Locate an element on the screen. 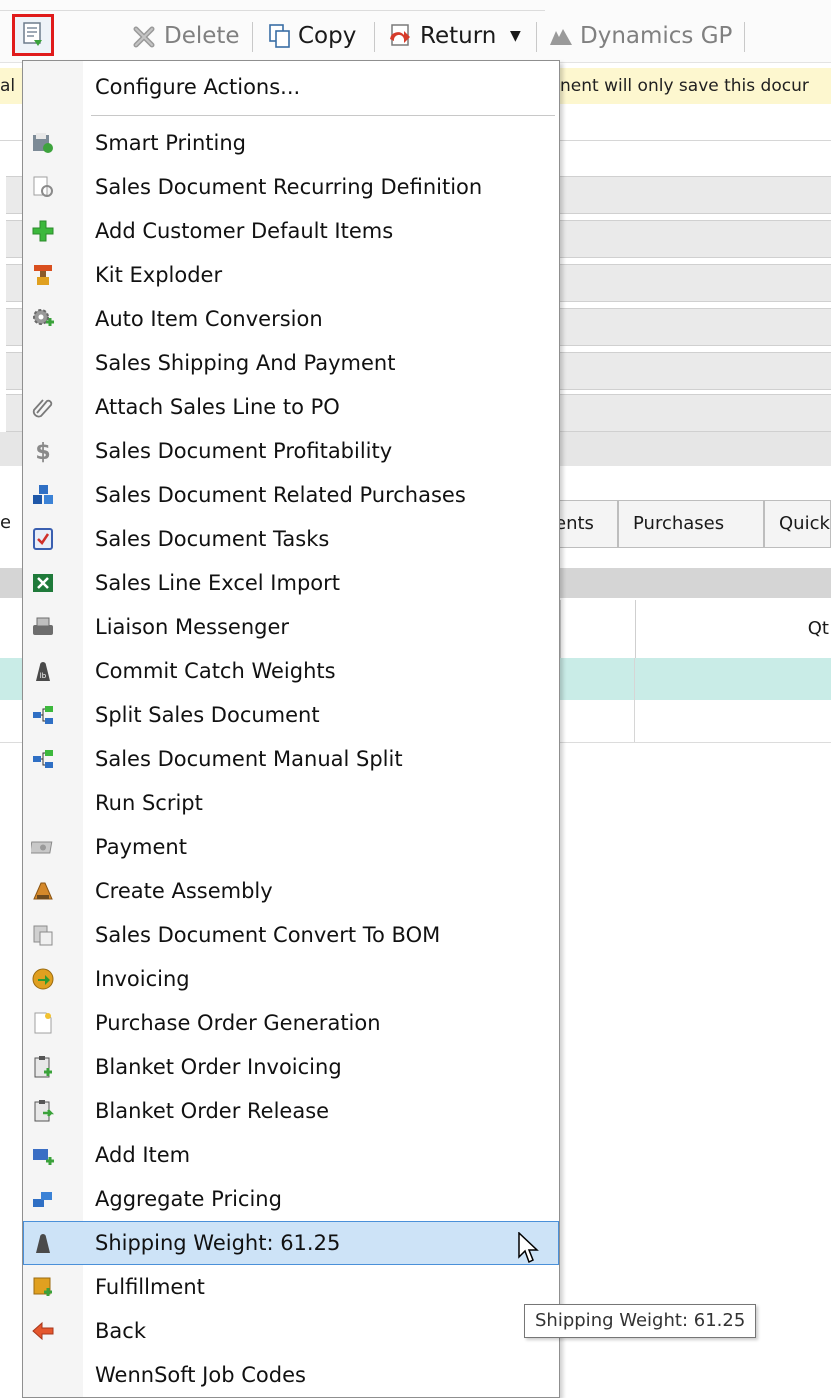 This screenshot has width=831, height=1398. green-plus-icon is located at coordinates (43, 231).